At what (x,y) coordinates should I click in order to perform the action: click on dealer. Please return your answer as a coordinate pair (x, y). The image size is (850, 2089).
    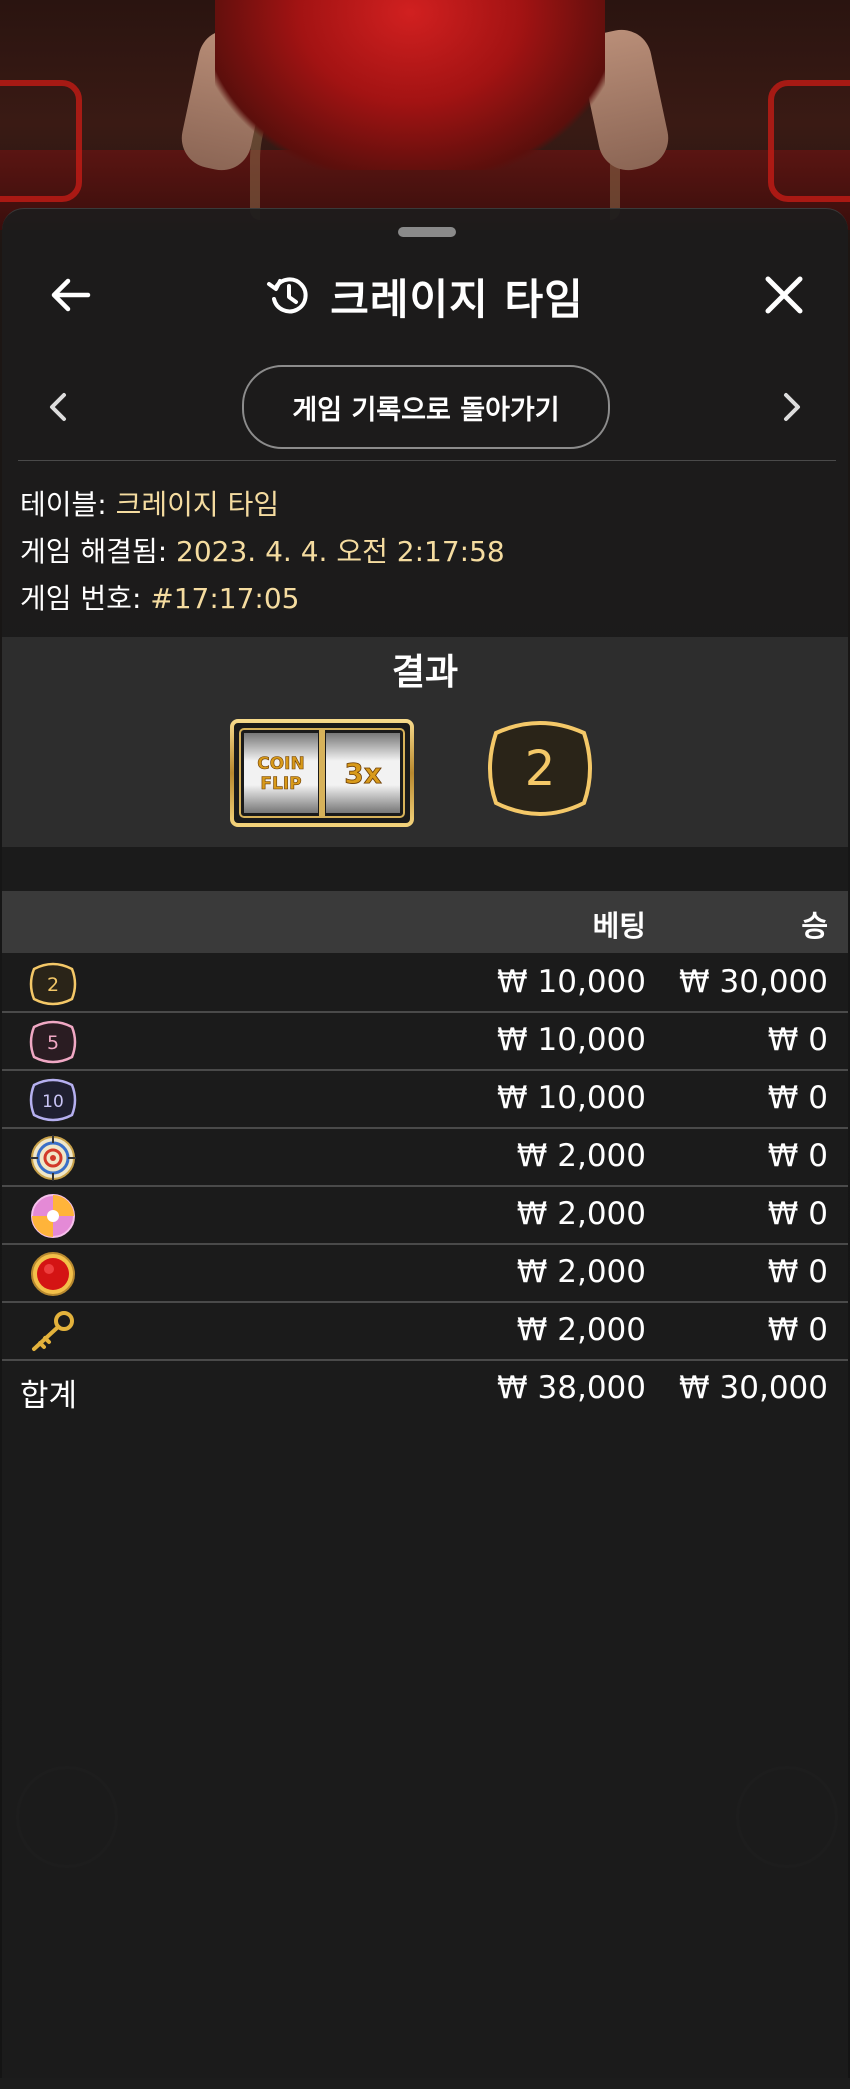
    Looking at the image, I should click on (410, 85).